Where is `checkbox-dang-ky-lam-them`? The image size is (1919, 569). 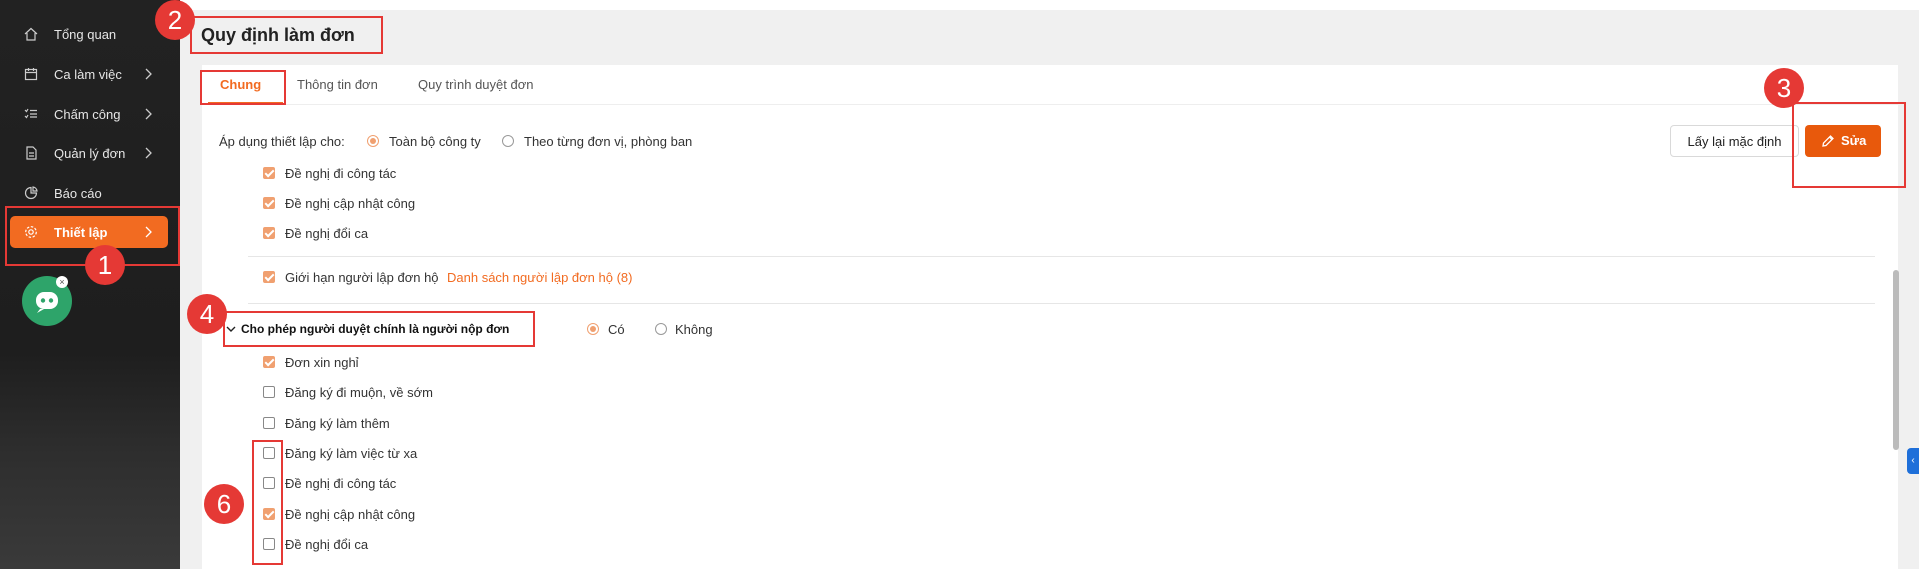
checkbox-dang-ky-lam-them is located at coordinates (269, 423).